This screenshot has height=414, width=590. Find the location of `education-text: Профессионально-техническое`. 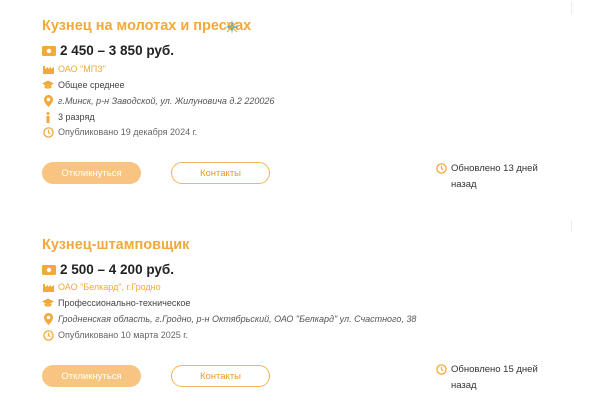

education-text: Профессионально-техническое is located at coordinates (124, 303).